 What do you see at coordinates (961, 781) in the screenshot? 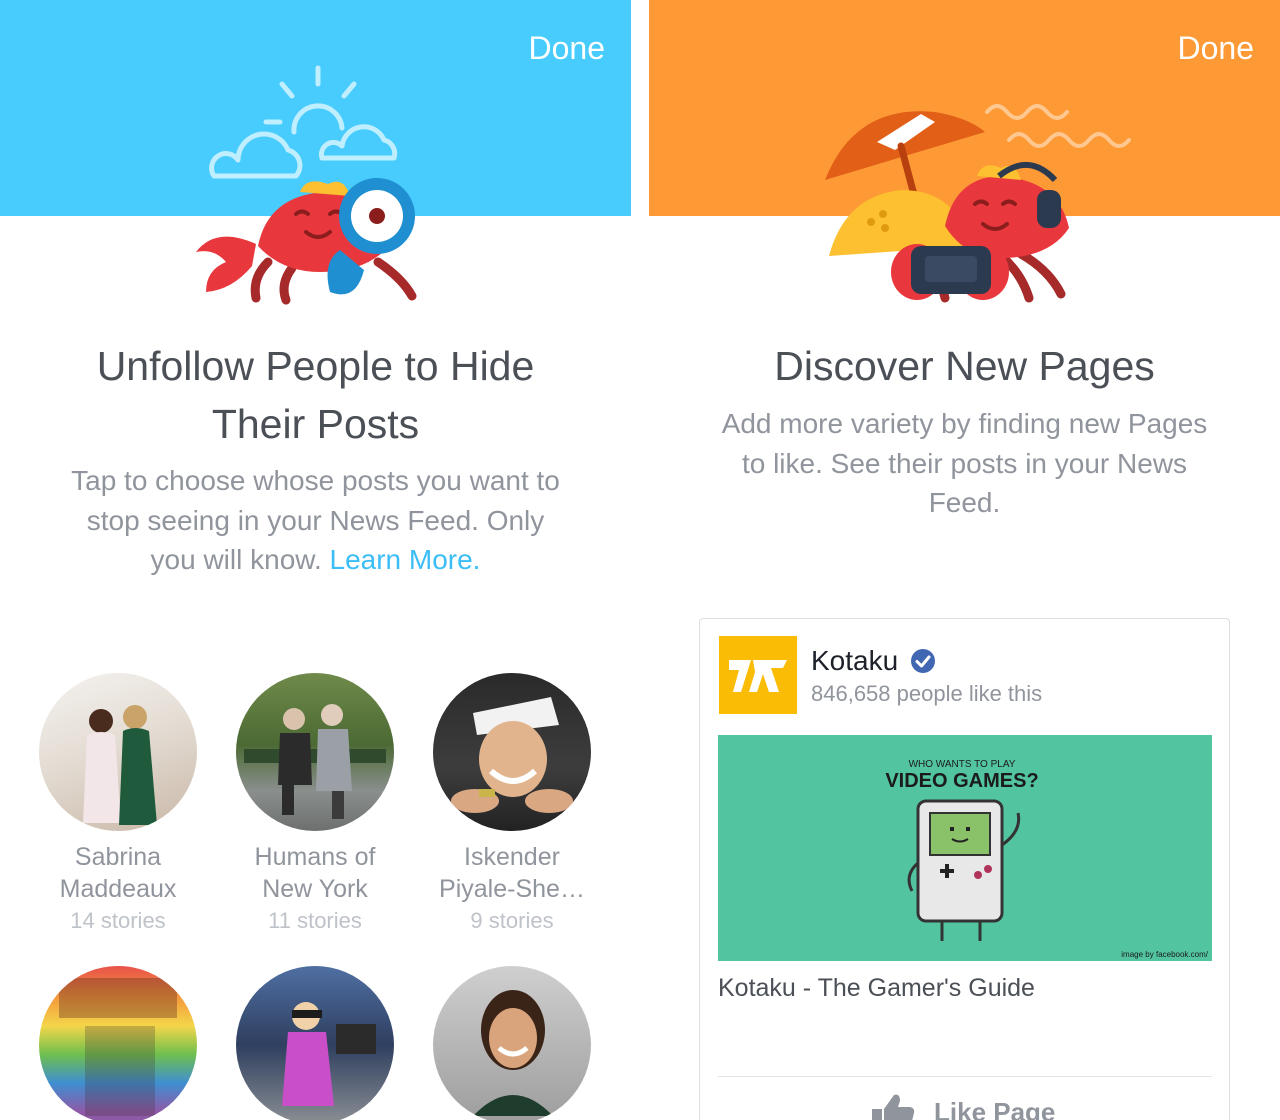
I see `cover-big-text: VIDEO GAMES?` at bounding box center [961, 781].